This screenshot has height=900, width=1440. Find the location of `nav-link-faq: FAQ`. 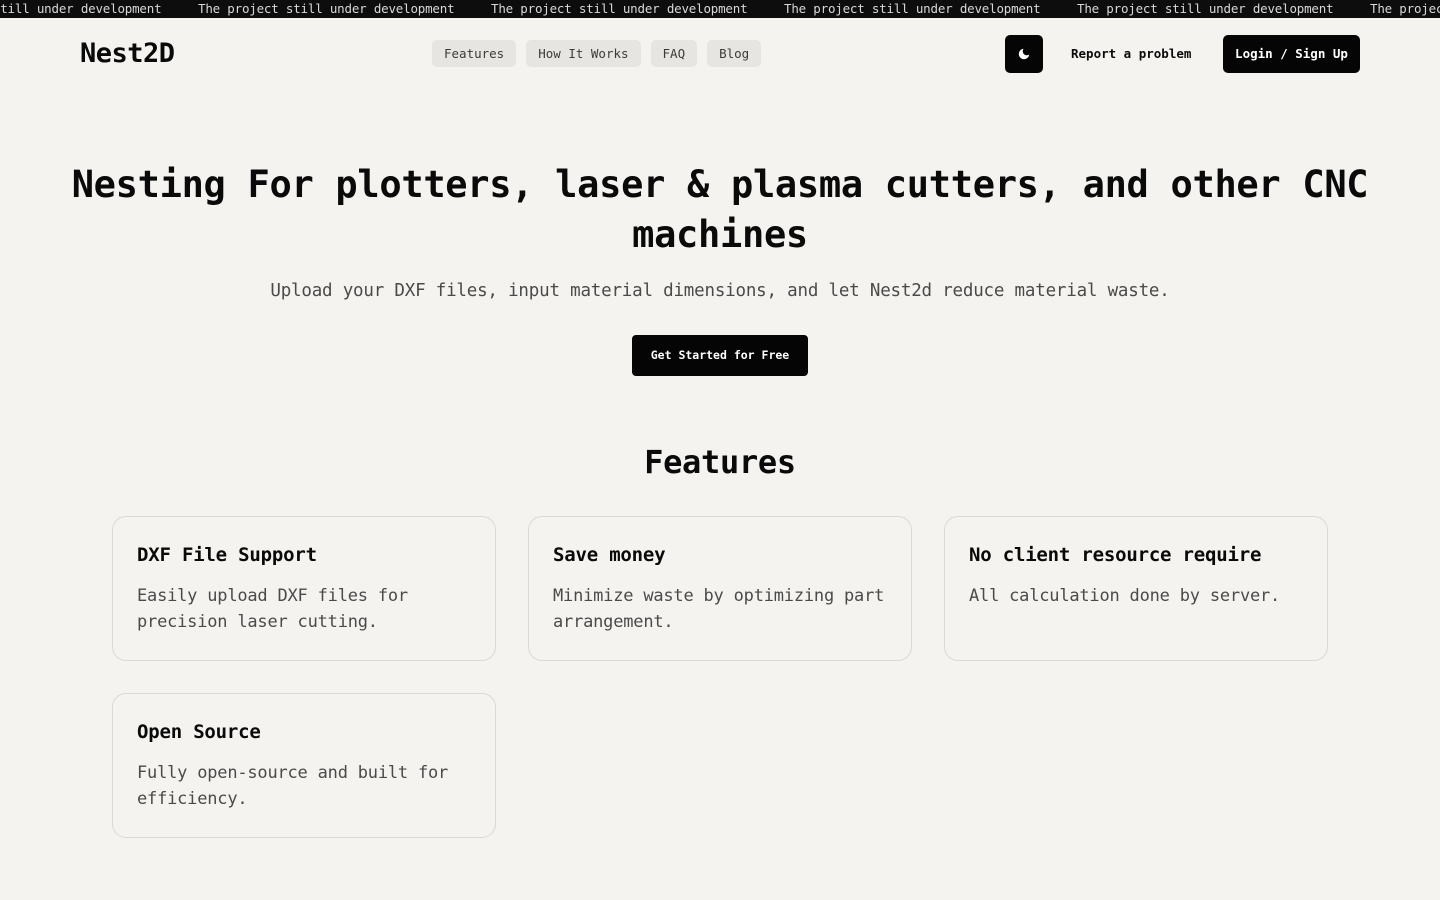

nav-link-faq: FAQ is located at coordinates (674, 53).